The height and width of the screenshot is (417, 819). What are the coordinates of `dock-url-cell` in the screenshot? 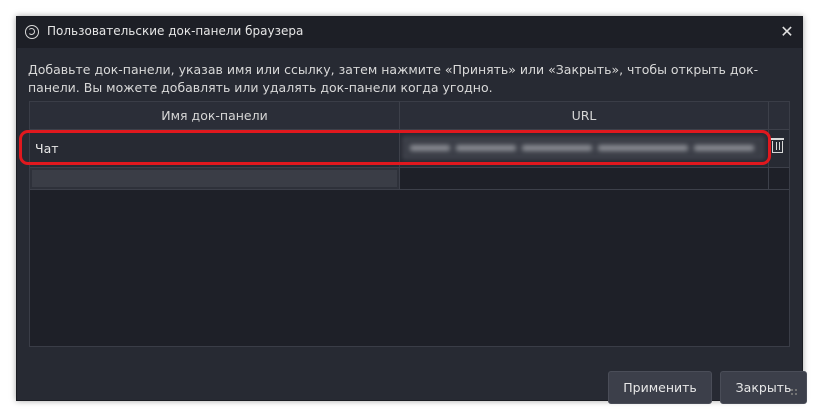 It's located at (584, 149).